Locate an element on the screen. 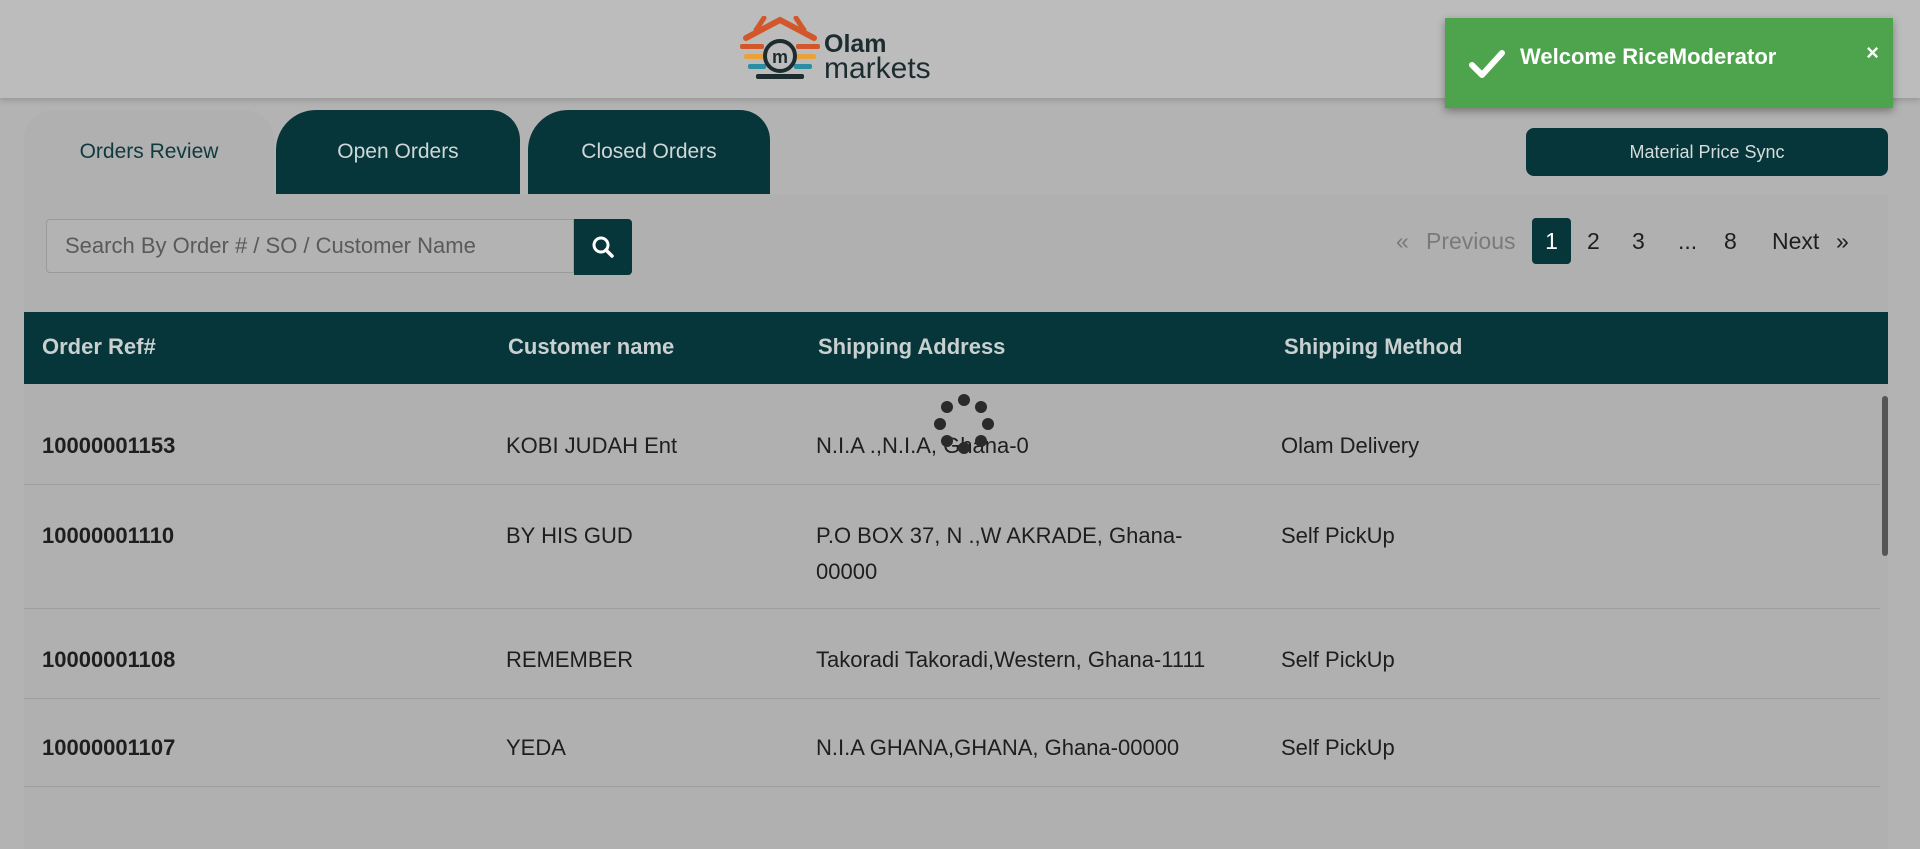 This screenshot has height=849, width=1920. brand-subname: markets is located at coordinates (877, 68).